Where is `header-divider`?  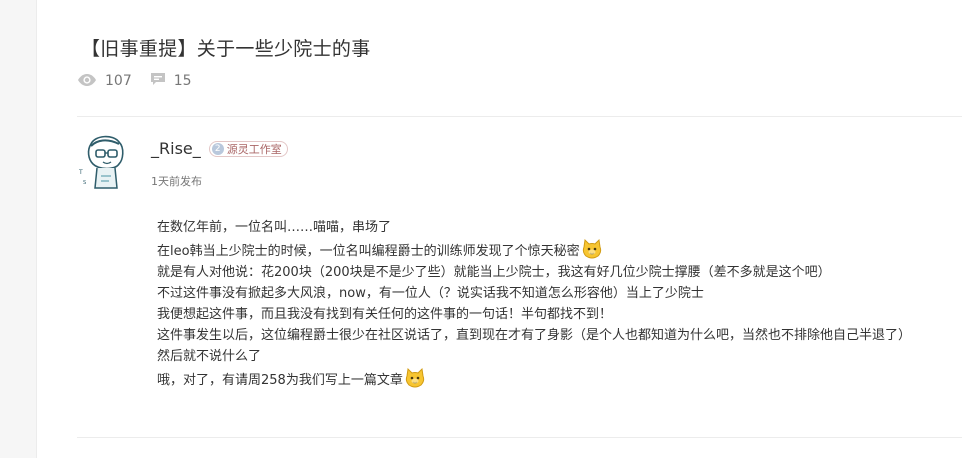
header-divider is located at coordinates (519, 116).